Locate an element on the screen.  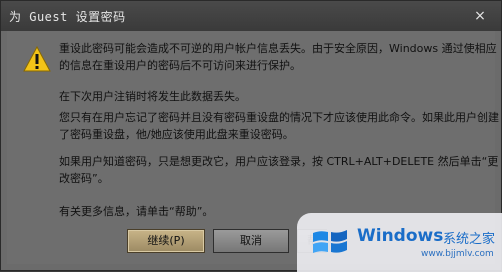
title-bar: 为 Guest 设置密码 × is located at coordinates (251, 16).